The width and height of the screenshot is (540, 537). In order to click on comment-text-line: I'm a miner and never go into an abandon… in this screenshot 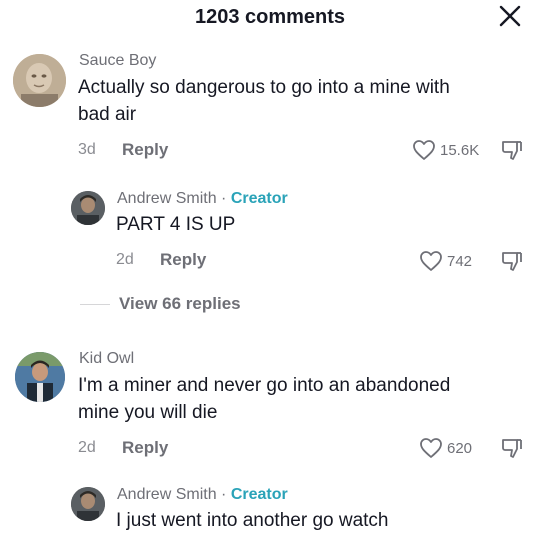, I will do `click(264, 385)`.